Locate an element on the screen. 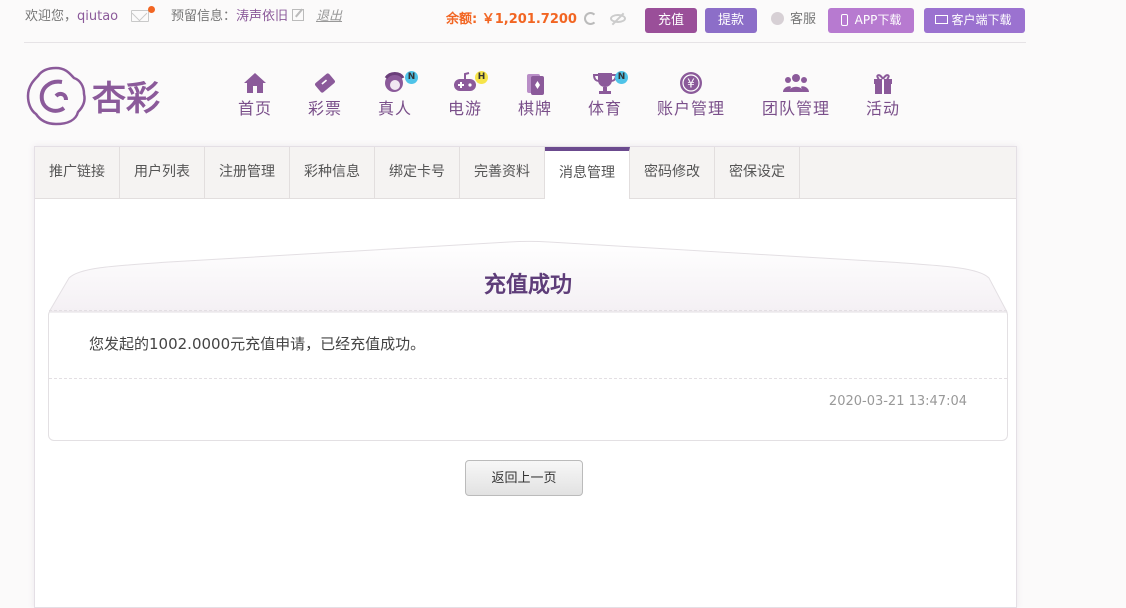 The width and height of the screenshot is (1126, 608). nav-label: 首页 is located at coordinates (255, 108).